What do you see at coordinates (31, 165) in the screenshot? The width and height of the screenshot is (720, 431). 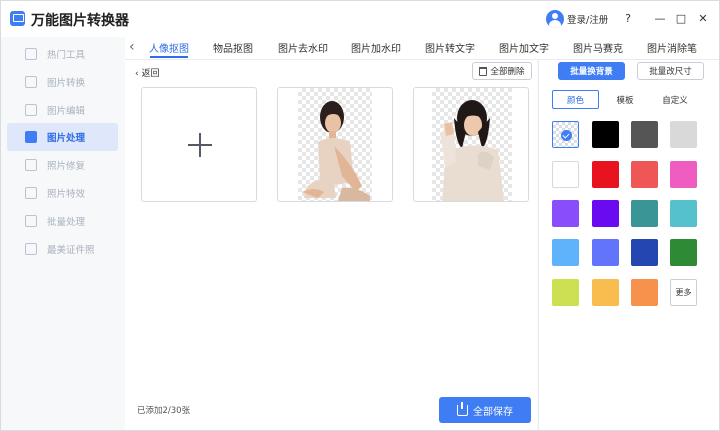 I see `photo-repair-icon` at bounding box center [31, 165].